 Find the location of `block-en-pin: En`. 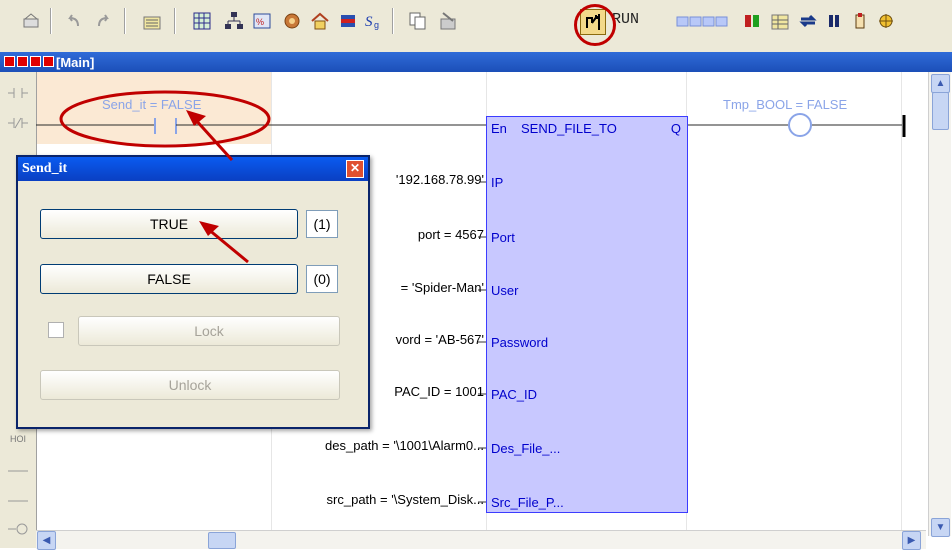

block-en-pin: En is located at coordinates (499, 128).